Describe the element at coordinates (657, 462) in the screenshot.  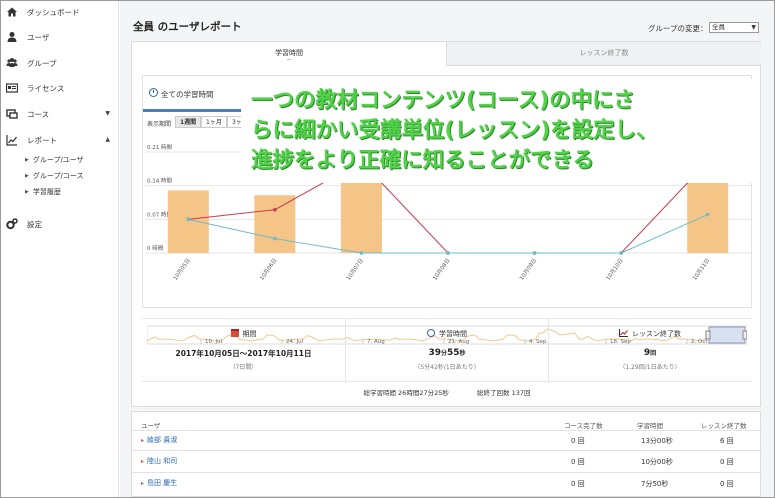
I see `cell-time: 10分00秒` at that location.